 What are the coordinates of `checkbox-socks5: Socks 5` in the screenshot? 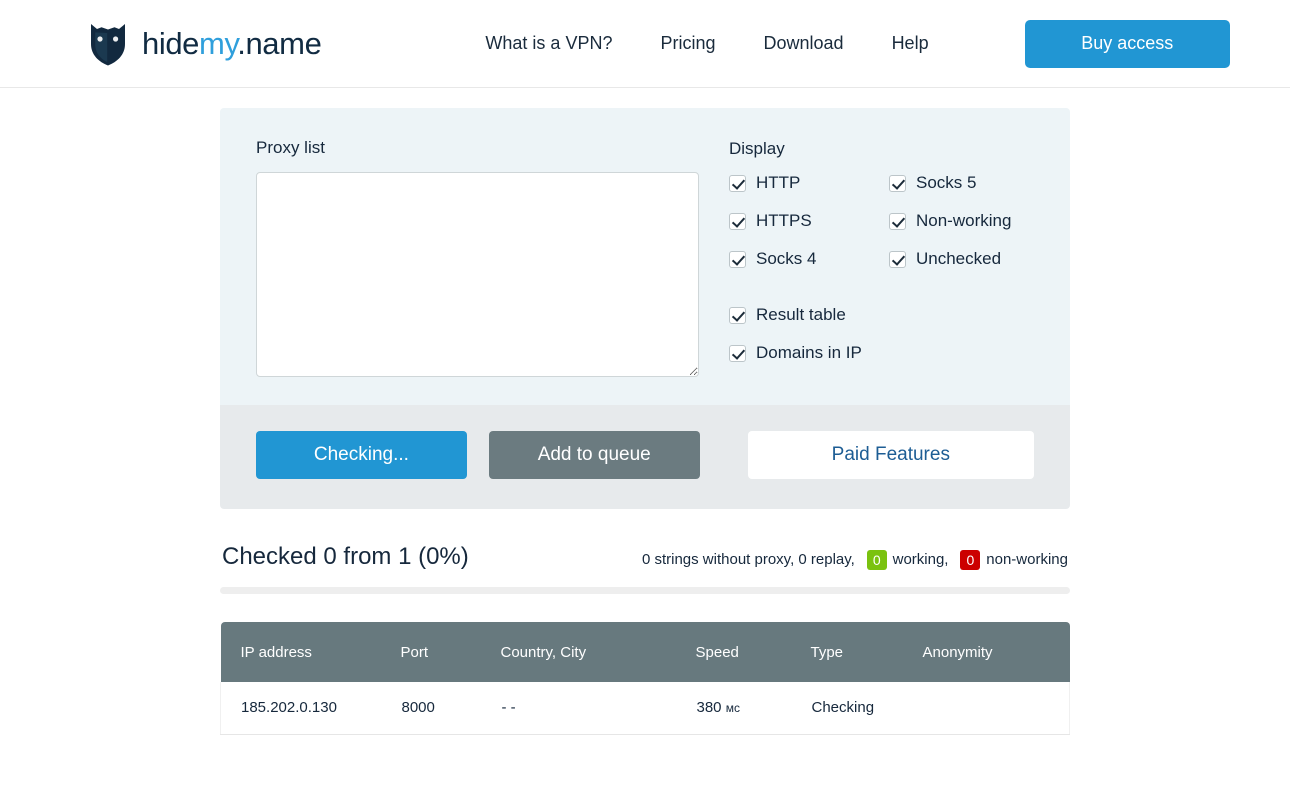 It's located at (969, 183).